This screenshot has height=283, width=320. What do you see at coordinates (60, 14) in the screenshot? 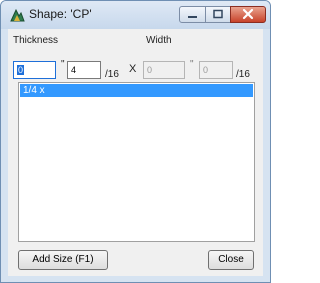
I see `window-title: Shape: 'CP'` at bounding box center [60, 14].